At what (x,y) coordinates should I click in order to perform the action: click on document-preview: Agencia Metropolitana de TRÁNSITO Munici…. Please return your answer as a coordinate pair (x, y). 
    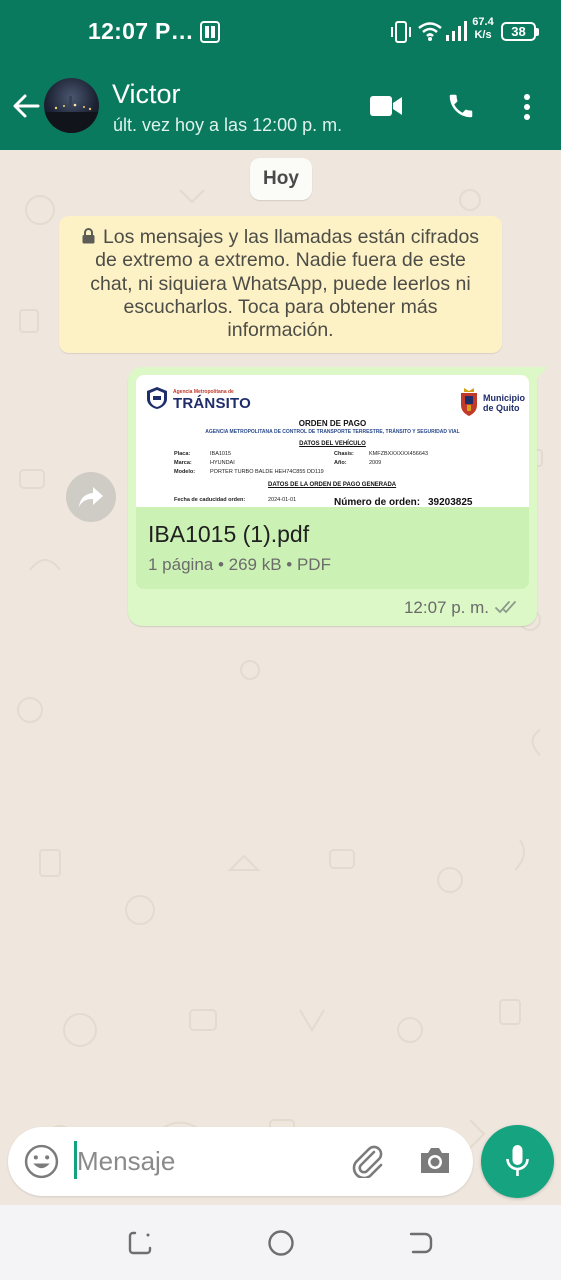
    Looking at the image, I should click on (332, 441).